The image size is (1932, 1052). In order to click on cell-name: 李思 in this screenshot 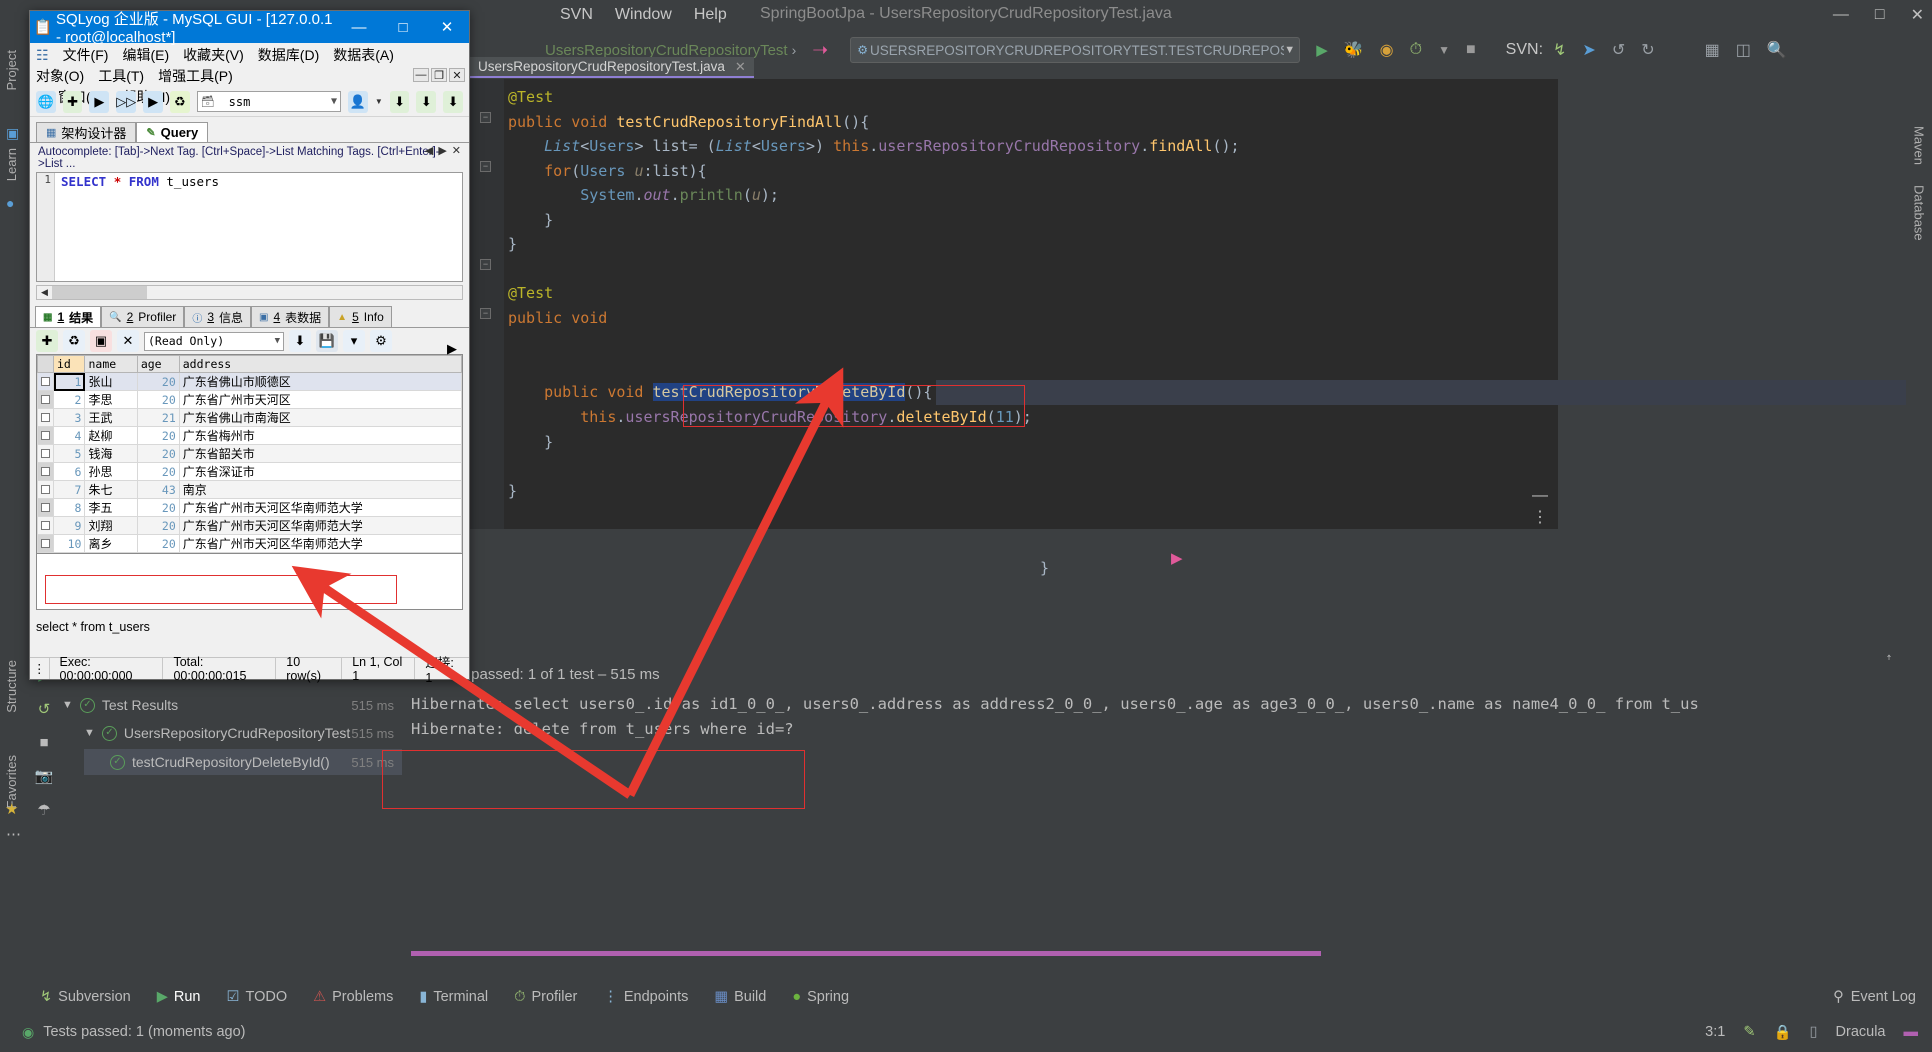, I will do `click(111, 399)`.